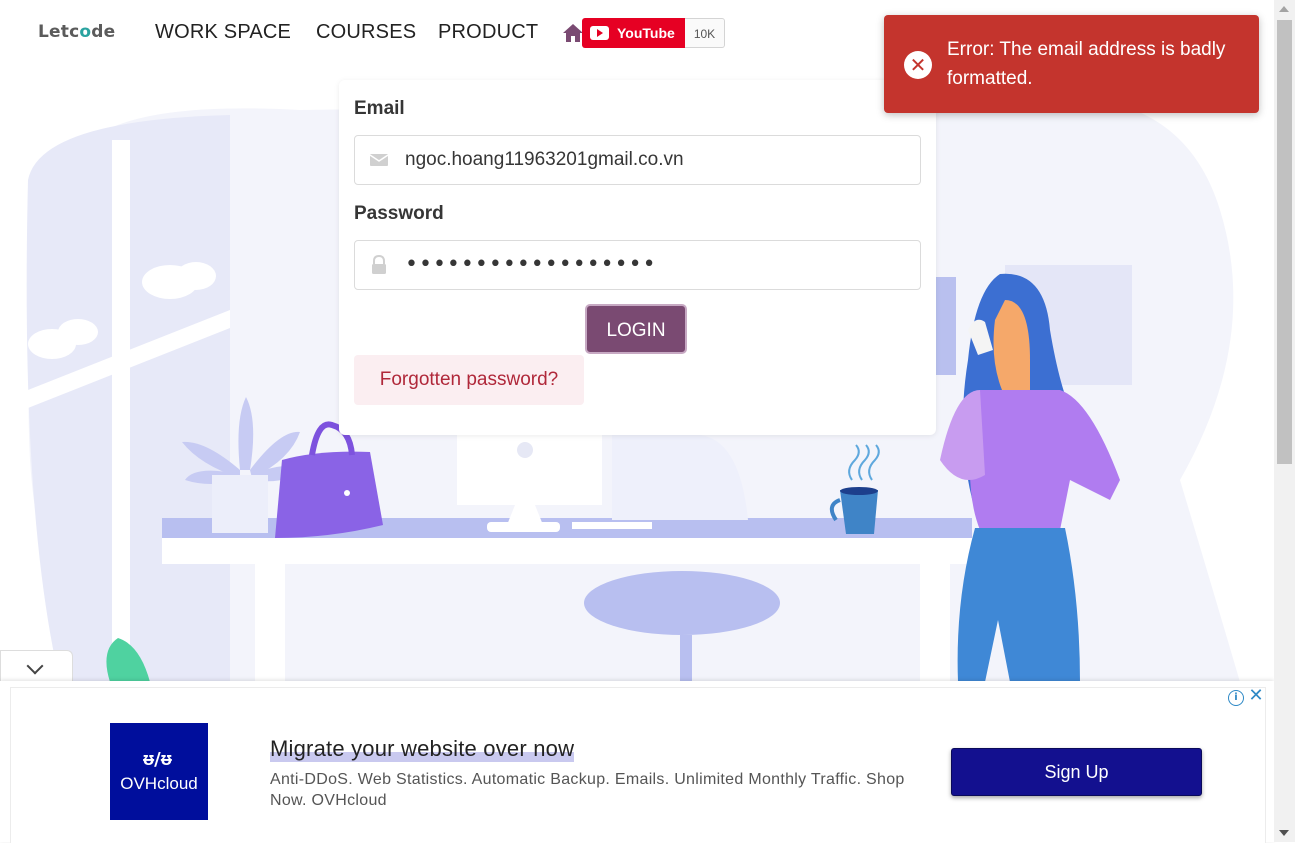 Image resolution: width=1295 pixels, height=843 pixels. Describe the element at coordinates (59, 32) in the screenshot. I see `logo-text-1: Letc` at that location.